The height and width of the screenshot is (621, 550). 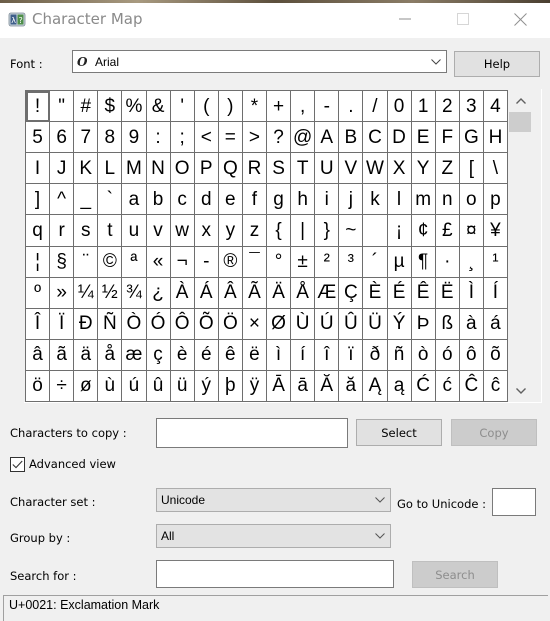 What do you see at coordinates (351, 200) in the screenshot?
I see `character-cell: j` at bounding box center [351, 200].